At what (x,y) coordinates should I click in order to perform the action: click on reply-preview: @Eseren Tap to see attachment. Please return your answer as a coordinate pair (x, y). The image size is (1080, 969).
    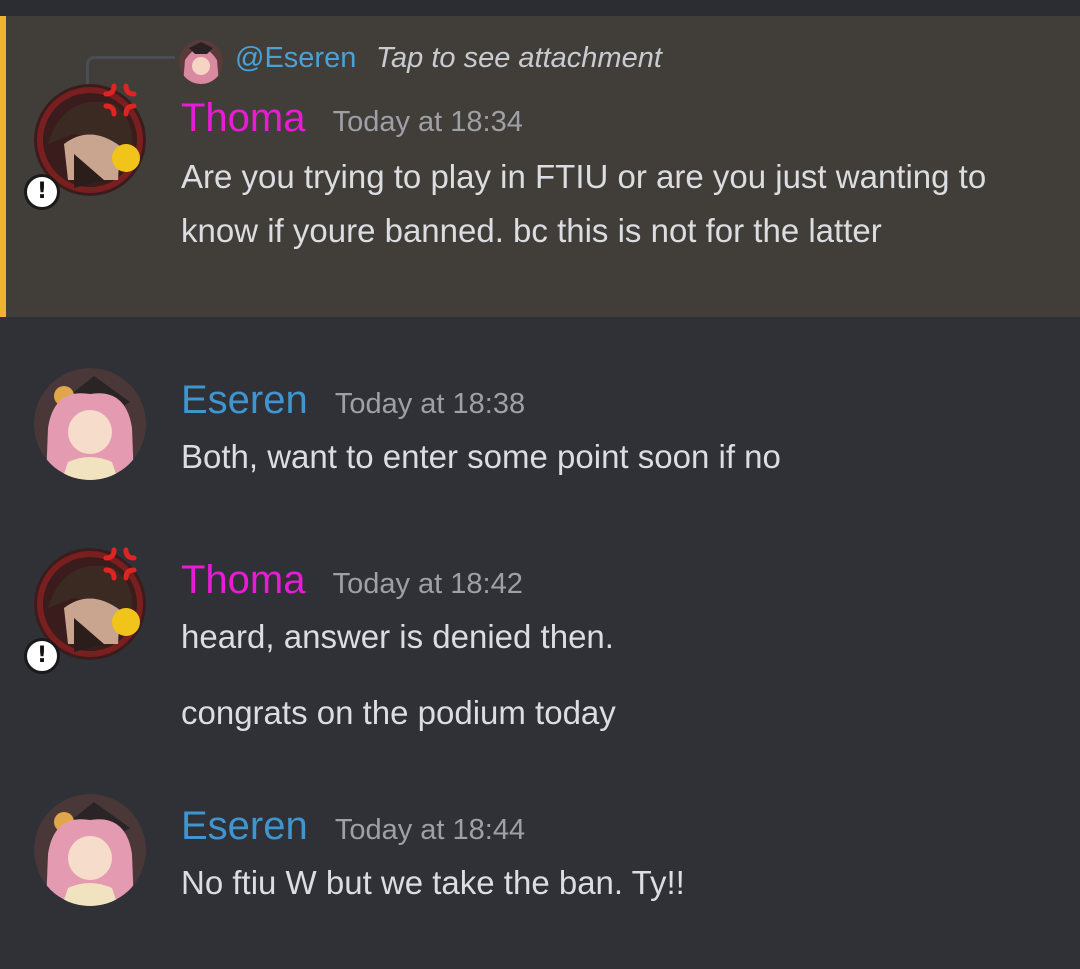
    Looking at the image, I should click on (540, 58).